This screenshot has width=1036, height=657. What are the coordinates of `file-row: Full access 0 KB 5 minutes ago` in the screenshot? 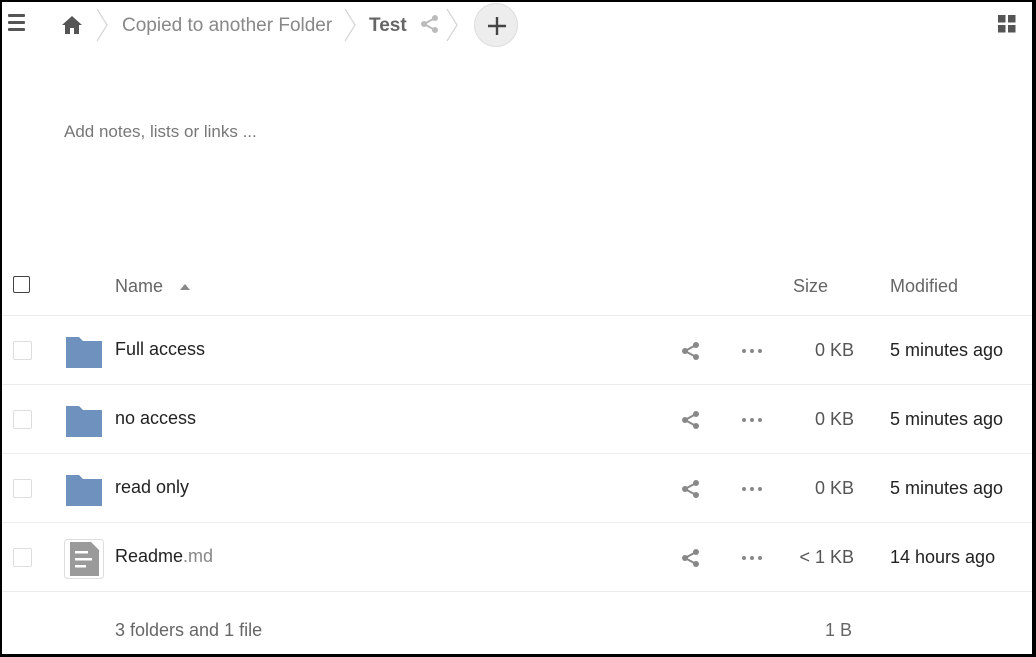 It's located at (517, 350).